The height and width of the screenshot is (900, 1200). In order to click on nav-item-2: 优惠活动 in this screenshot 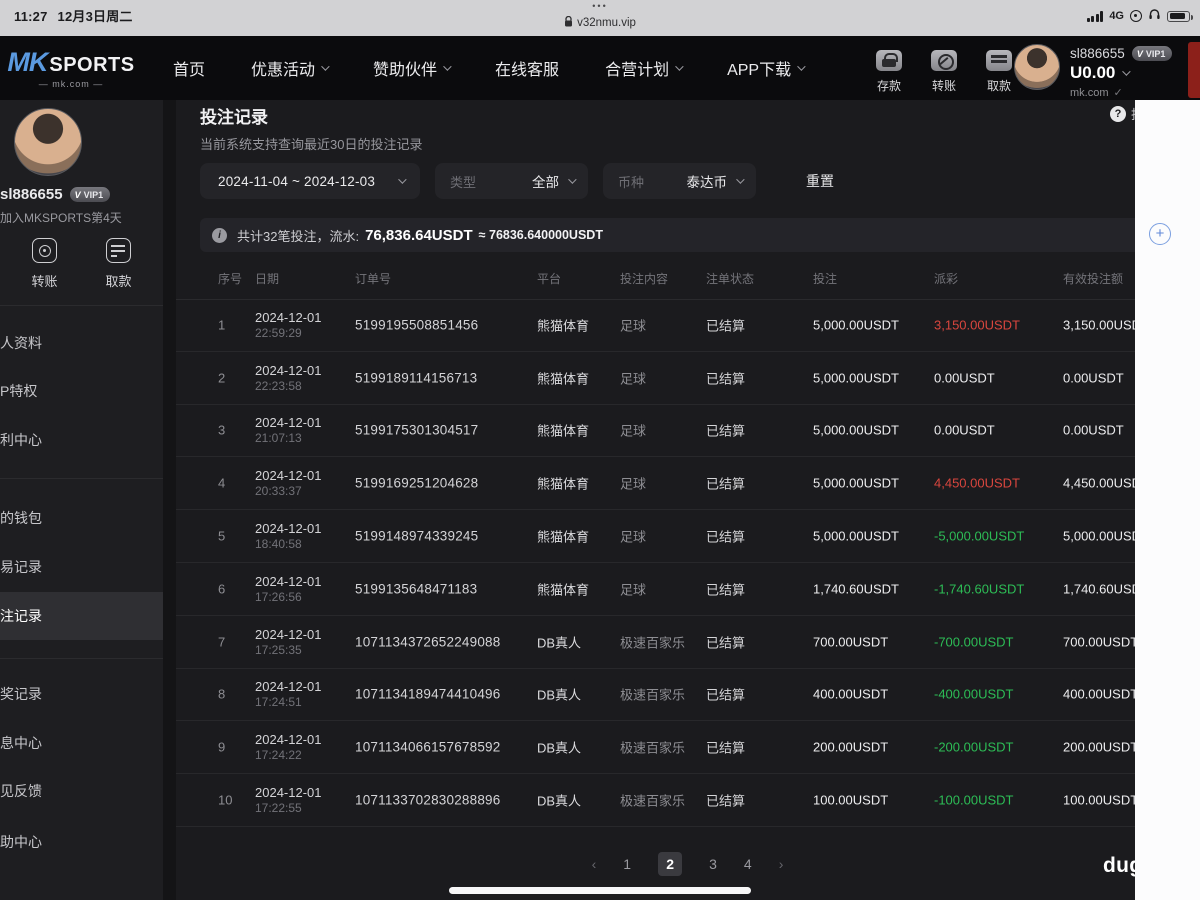, I will do `click(289, 68)`.